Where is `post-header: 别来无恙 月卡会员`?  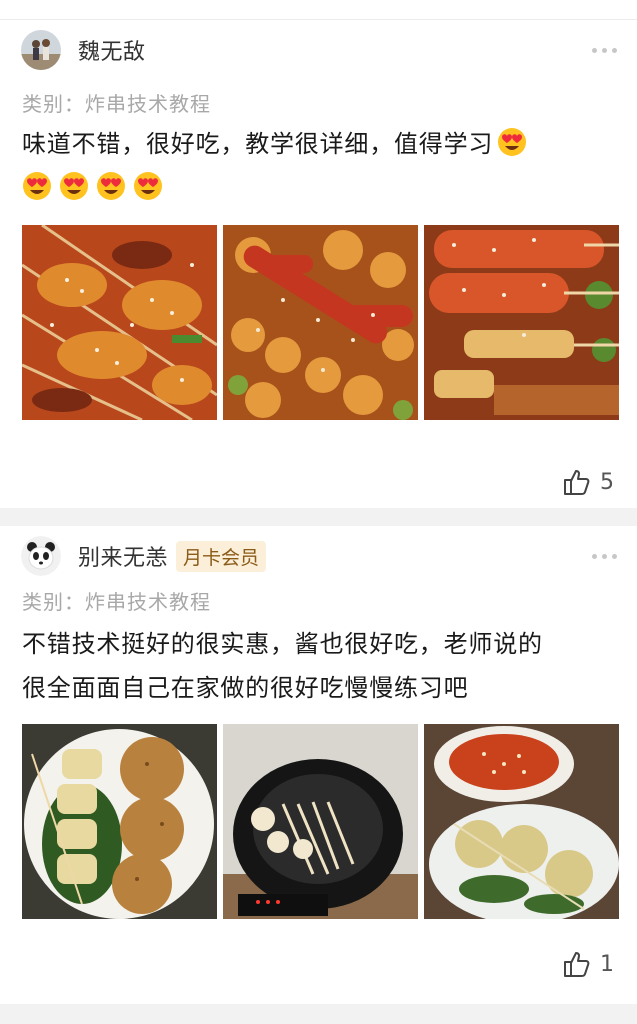
post-header: 别来无恙 月卡会员 is located at coordinates (319, 556).